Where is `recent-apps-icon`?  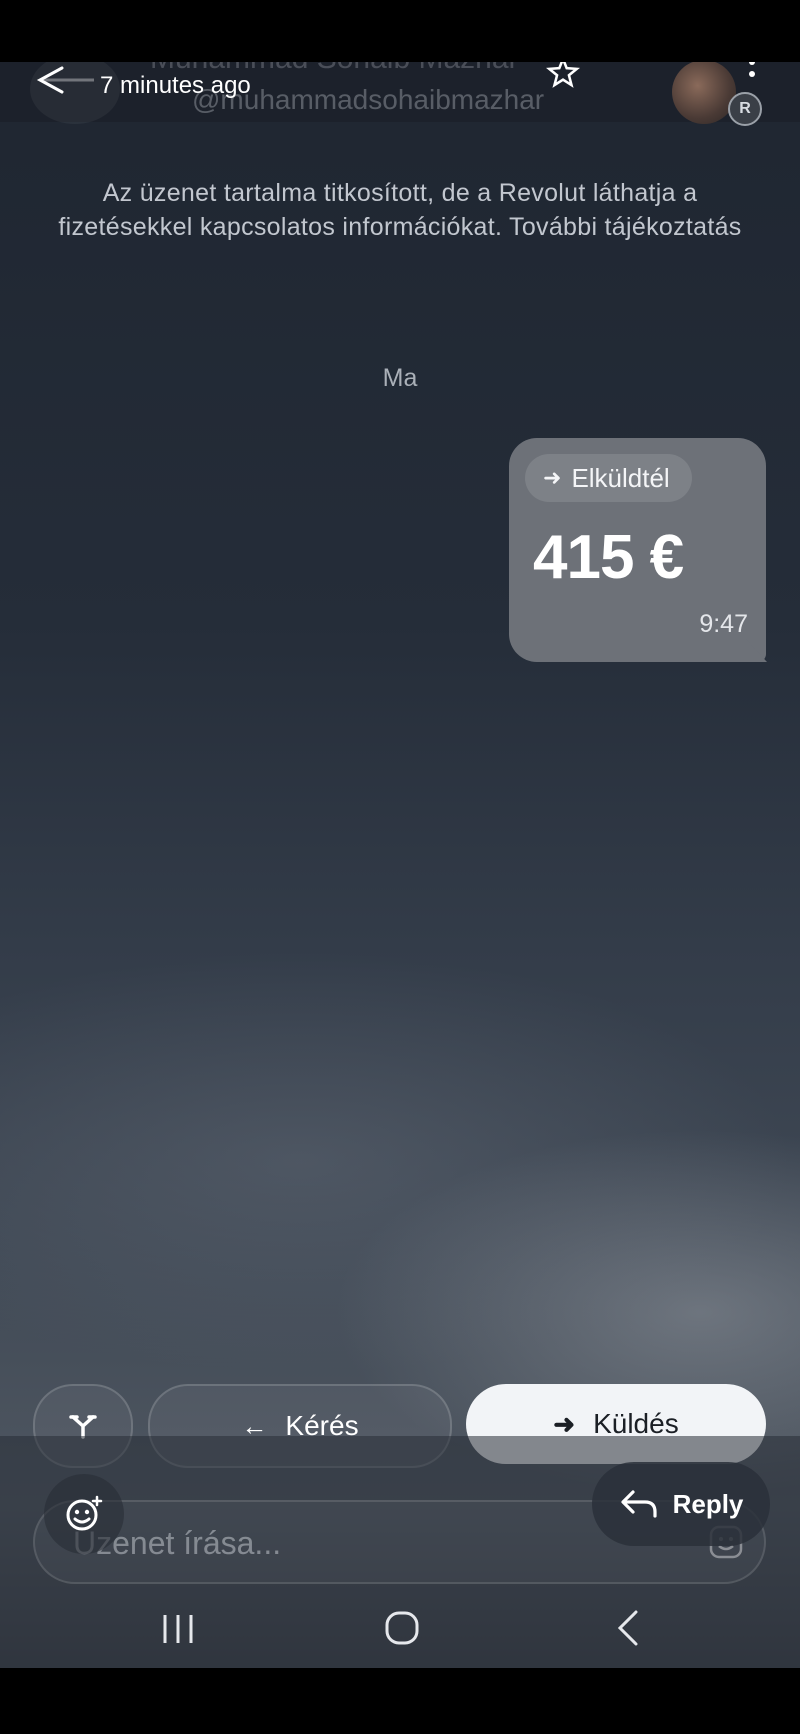 recent-apps-icon is located at coordinates (178, 1629).